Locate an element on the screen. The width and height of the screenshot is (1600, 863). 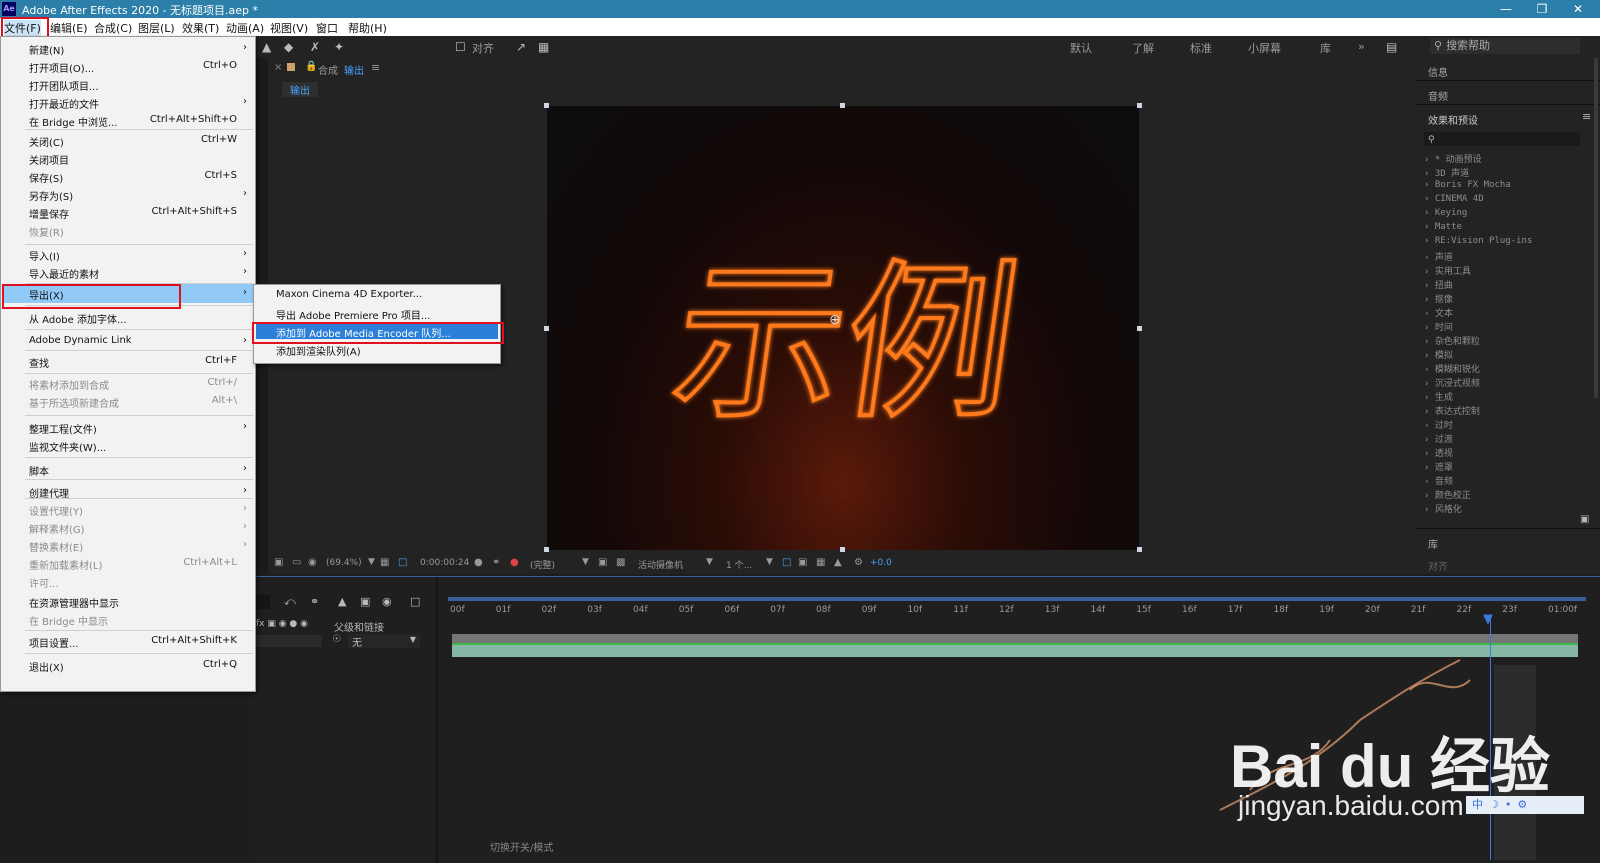
toggle-pixel-icon: □ is located at coordinates (786, 562).